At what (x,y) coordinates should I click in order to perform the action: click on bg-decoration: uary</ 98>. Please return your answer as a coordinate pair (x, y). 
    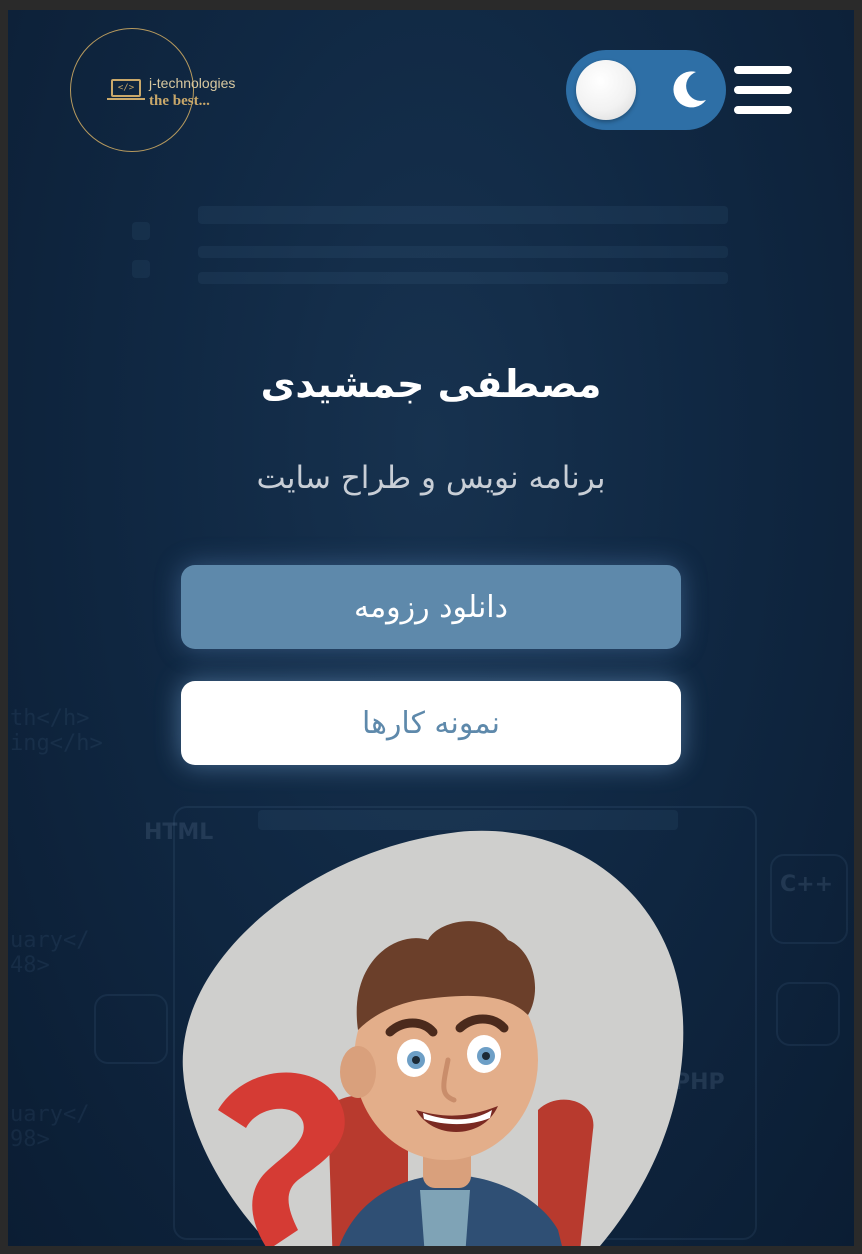
    Looking at the image, I should click on (50, 1127).